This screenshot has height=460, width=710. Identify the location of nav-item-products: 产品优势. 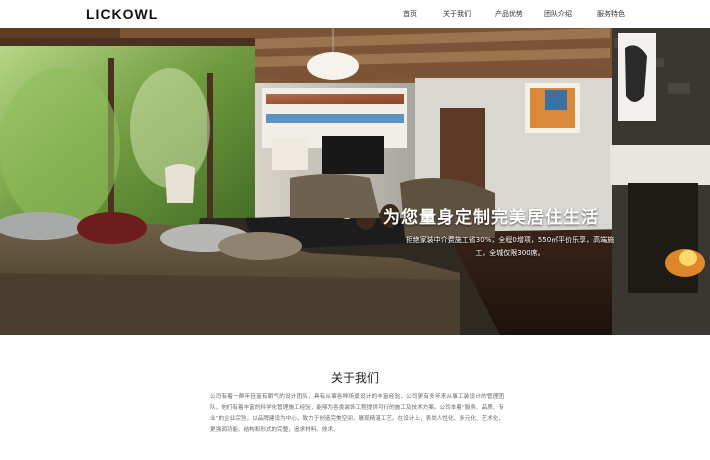
(509, 14).